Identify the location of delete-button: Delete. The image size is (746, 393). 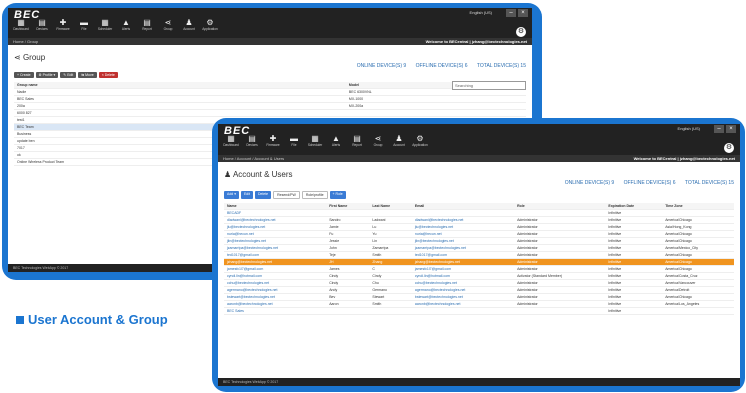
(263, 195).